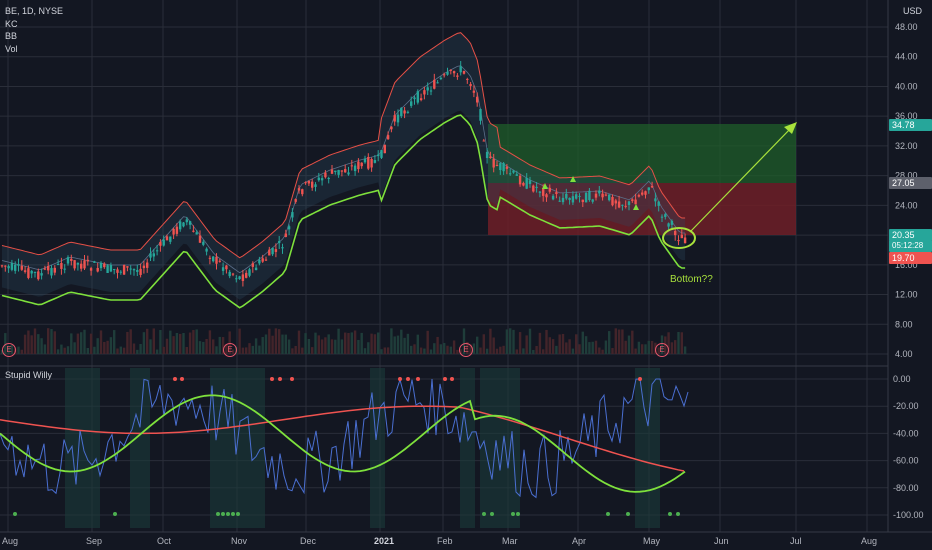  Describe the element at coordinates (34, 11) in the screenshot. I see `symbol-label: BE, 1D, NYSE` at that location.